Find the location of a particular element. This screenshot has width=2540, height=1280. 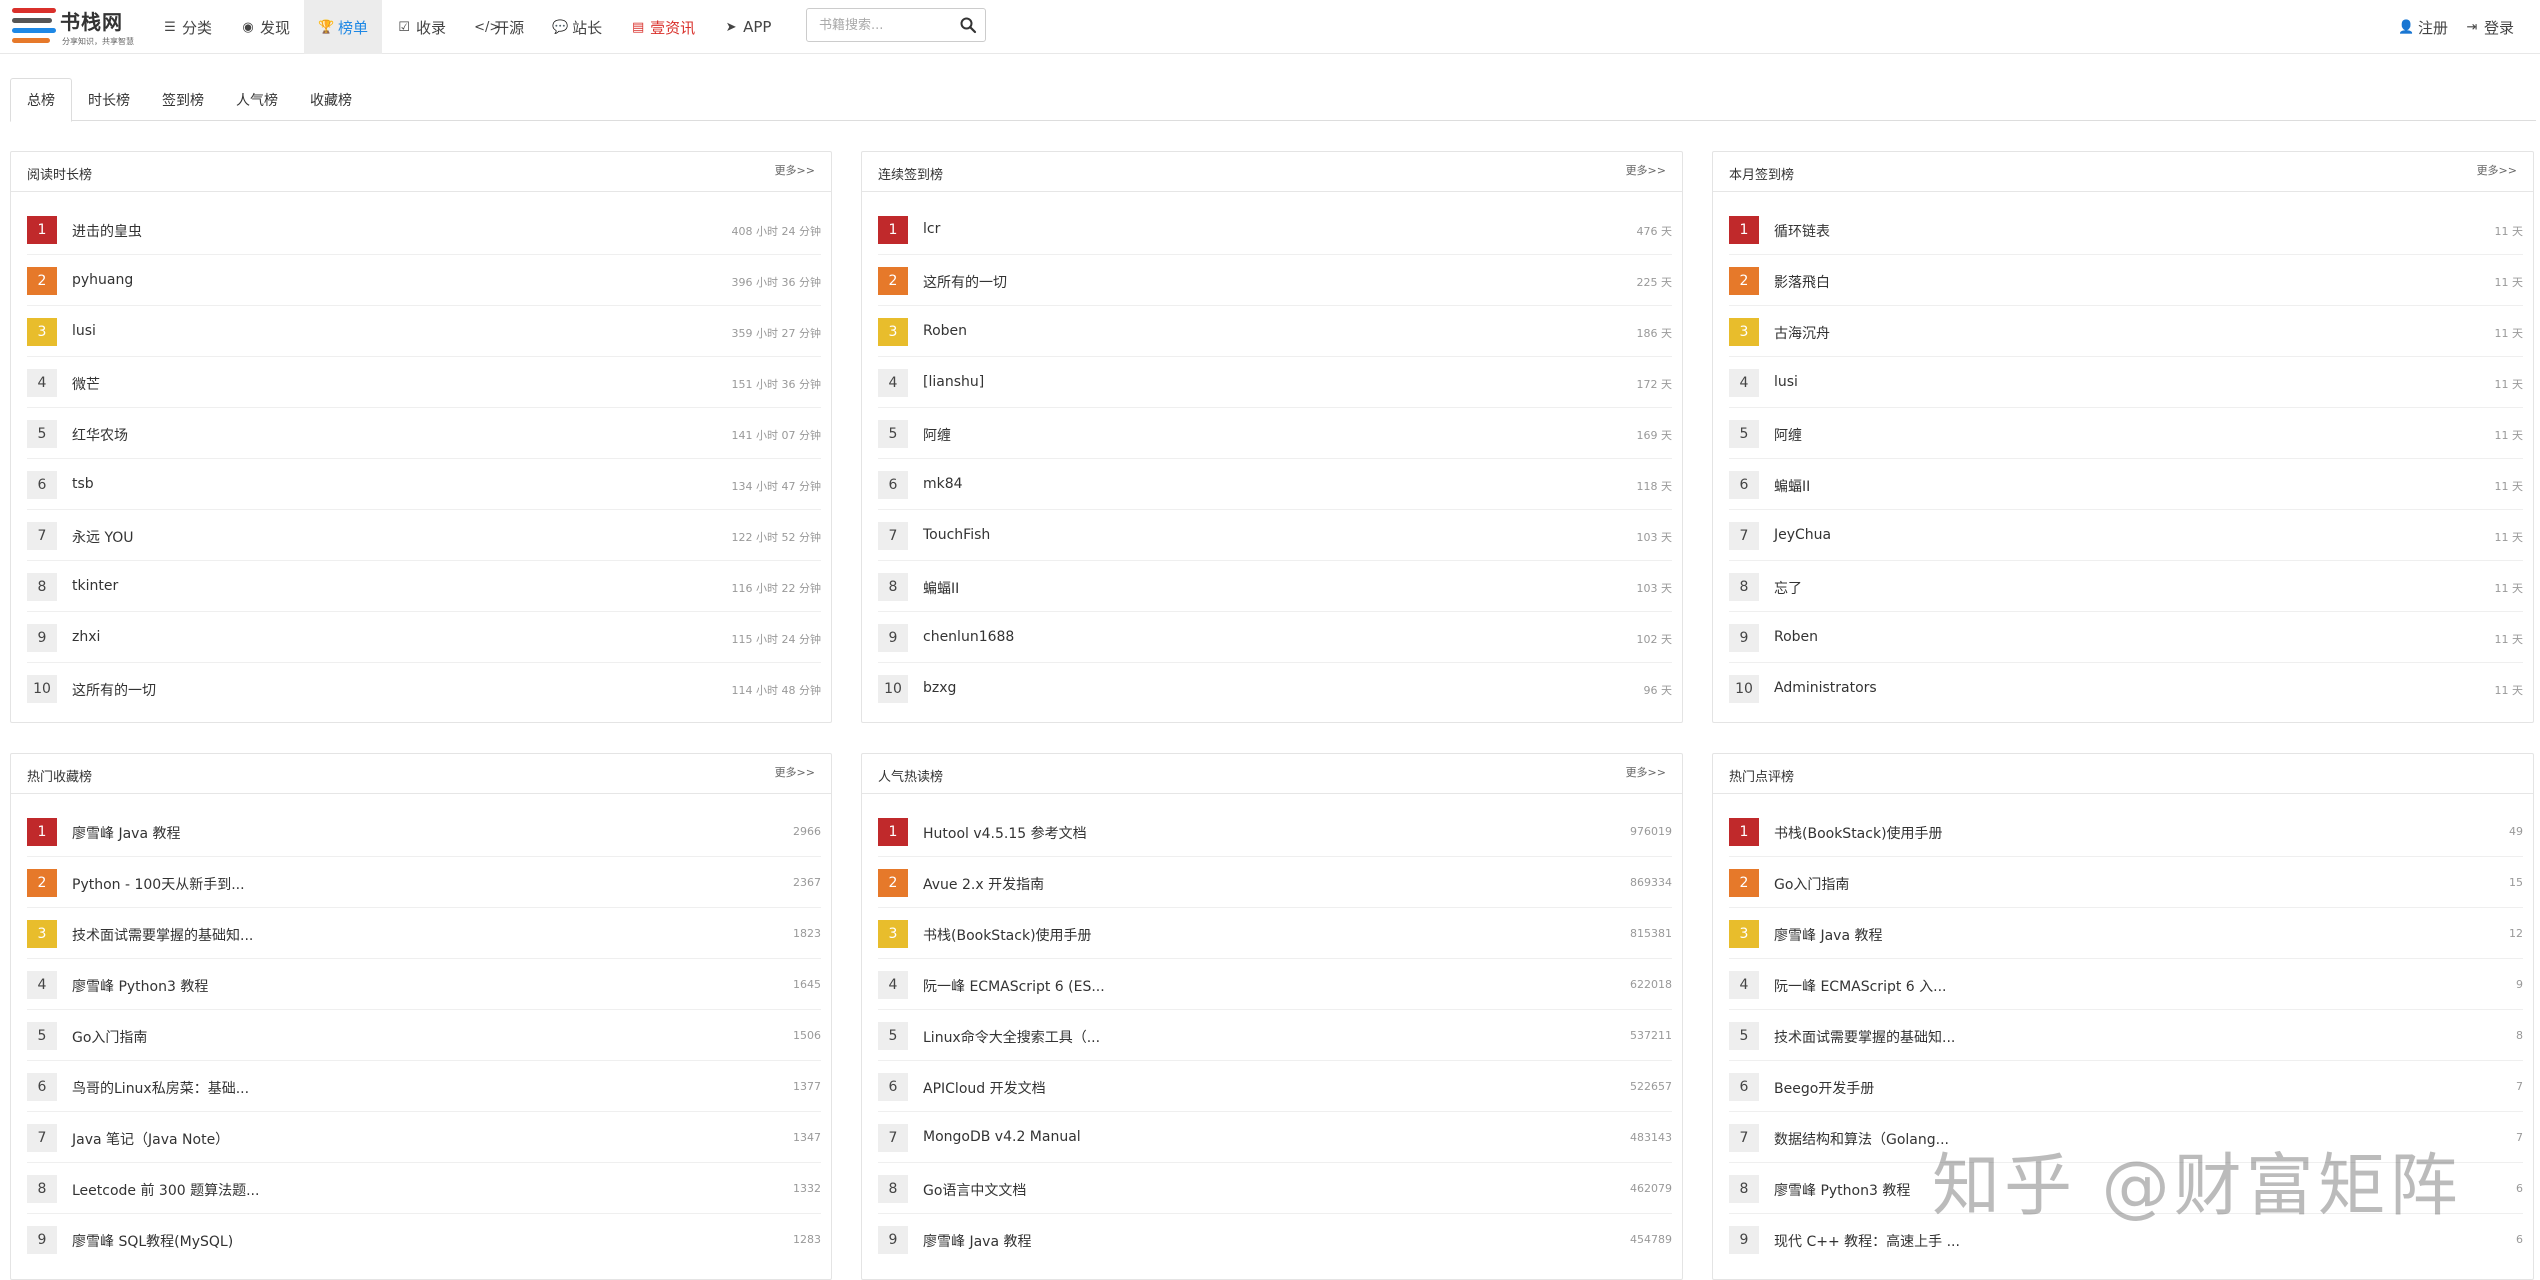

rank-name-link: pyhuang is located at coordinates (102, 280).